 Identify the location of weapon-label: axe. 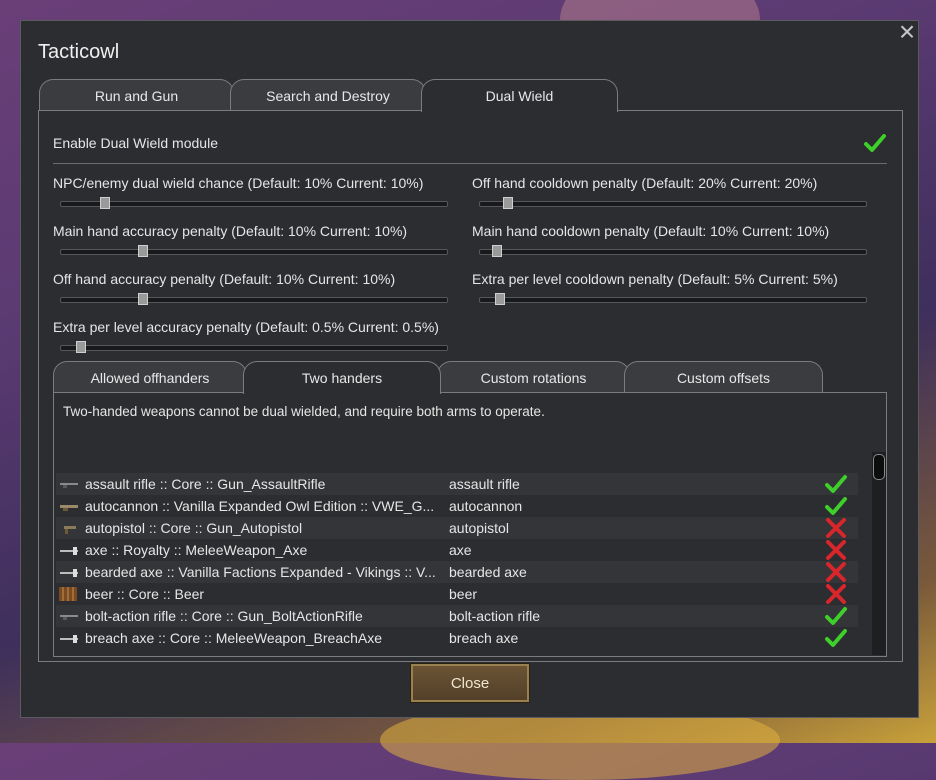
(460, 550).